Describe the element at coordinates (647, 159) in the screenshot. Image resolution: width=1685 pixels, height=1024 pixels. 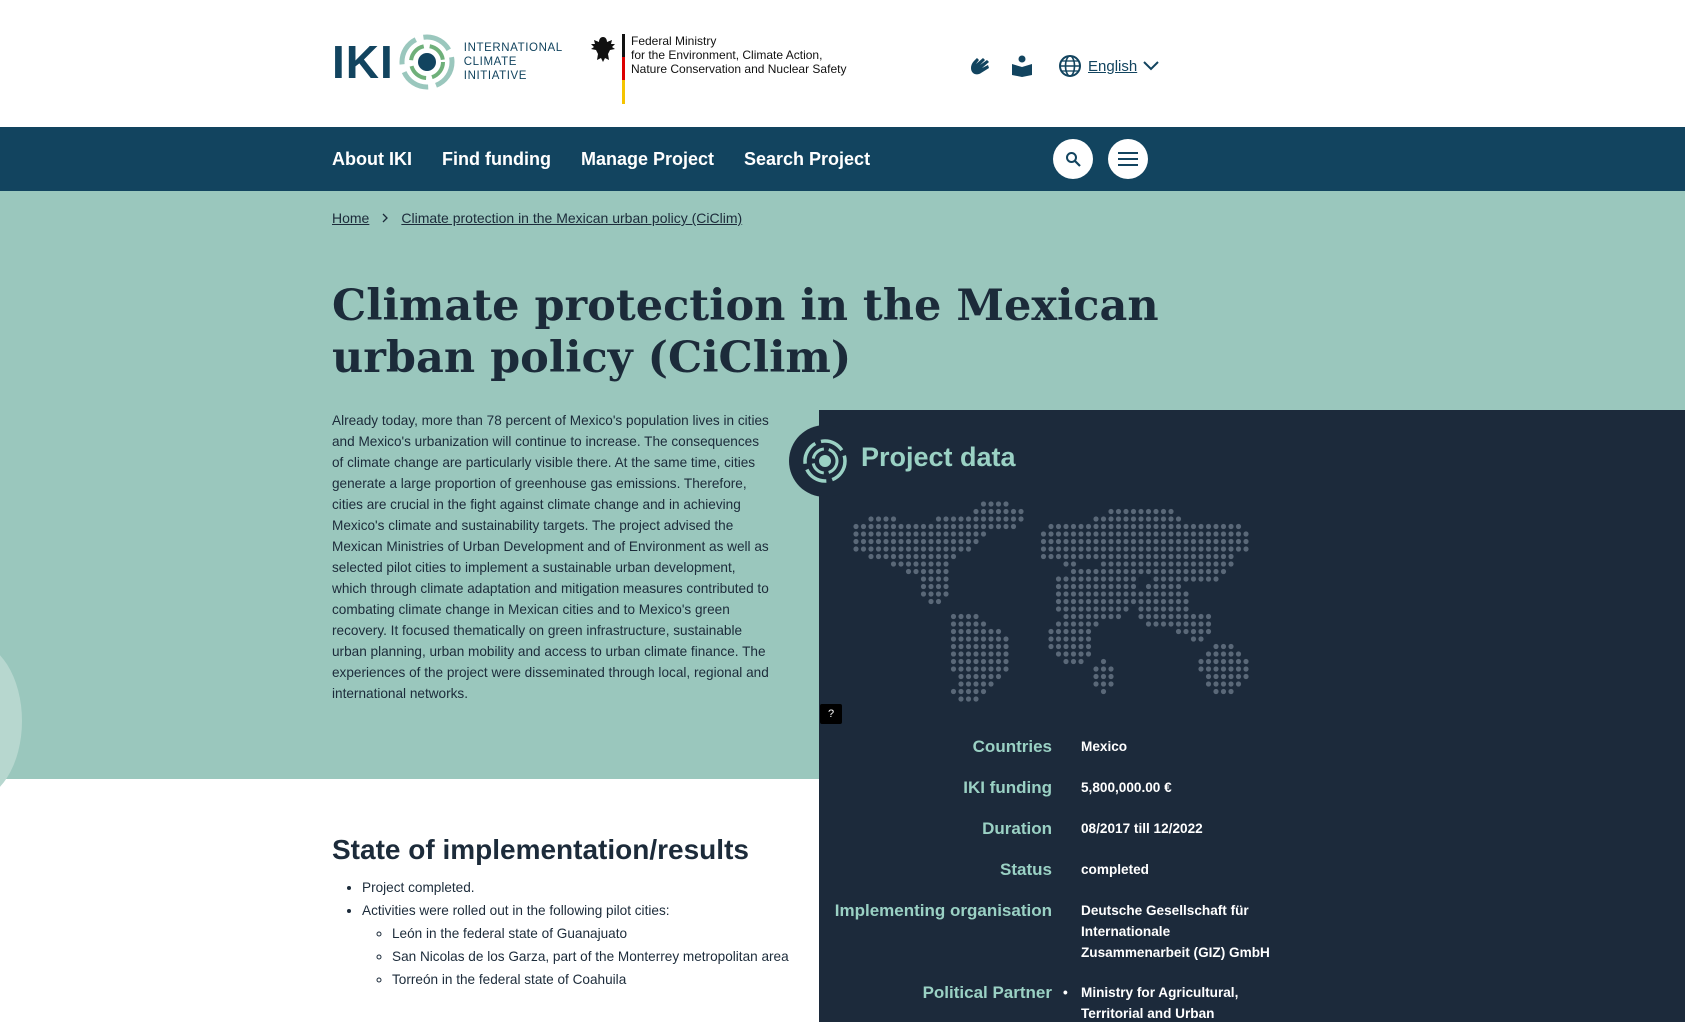
I see `nav-item-manage-project: Manage Project` at that location.